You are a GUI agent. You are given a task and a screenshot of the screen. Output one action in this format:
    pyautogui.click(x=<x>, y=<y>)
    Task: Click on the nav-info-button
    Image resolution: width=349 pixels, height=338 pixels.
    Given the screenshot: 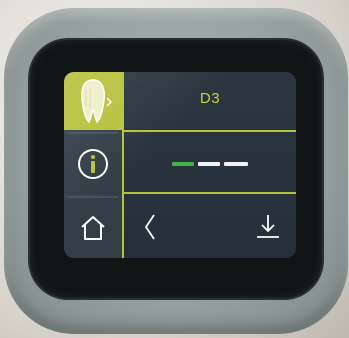 What is the action you would take?
    pyautogui.click(x=93, y=164)
    